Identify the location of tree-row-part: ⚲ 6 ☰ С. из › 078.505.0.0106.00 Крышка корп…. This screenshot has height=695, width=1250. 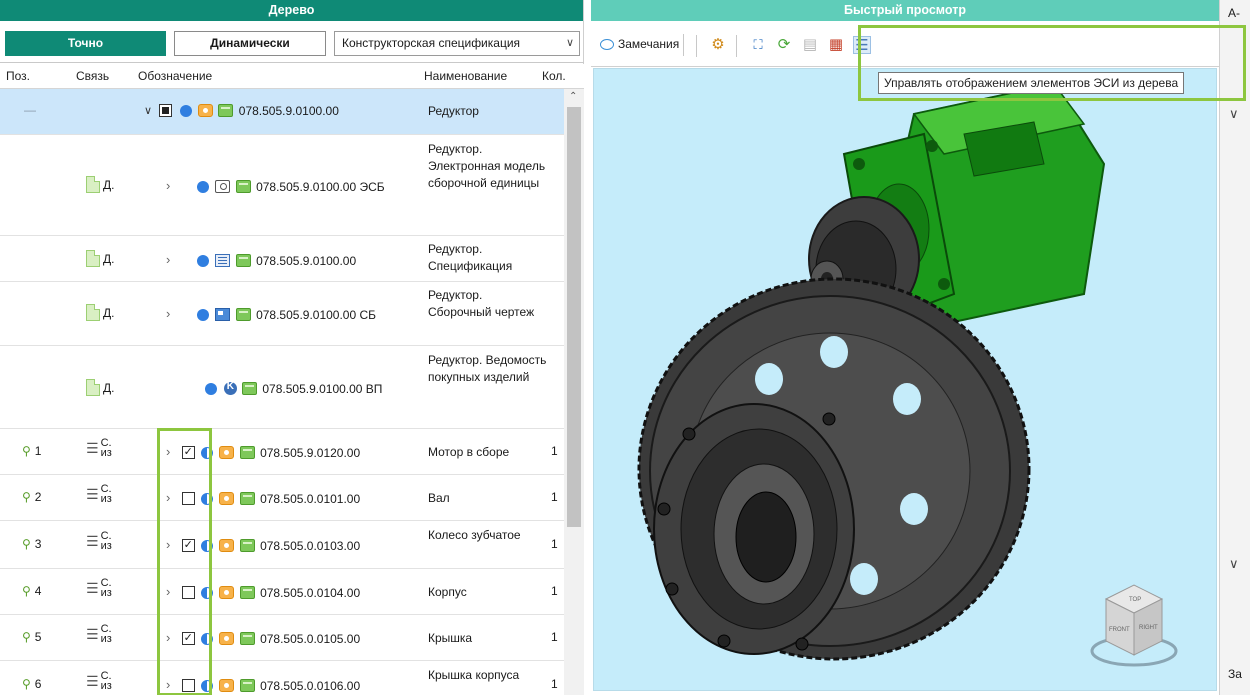
(282, 678).